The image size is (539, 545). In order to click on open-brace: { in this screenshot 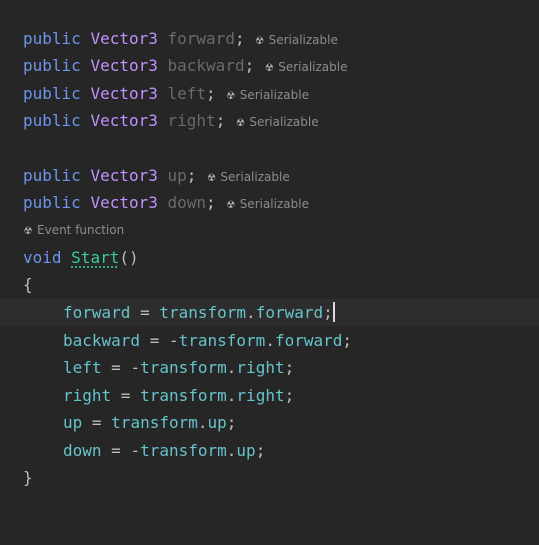, I will do `click(28, 284)`.